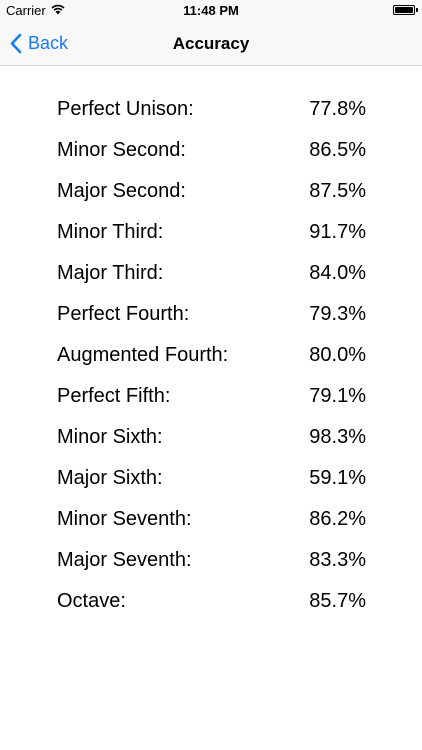  What do you see at coordinates (211, 232) in the screenshot?
I see `list-item: Minor Third: 91.7%` at bounding box center [211, 232].